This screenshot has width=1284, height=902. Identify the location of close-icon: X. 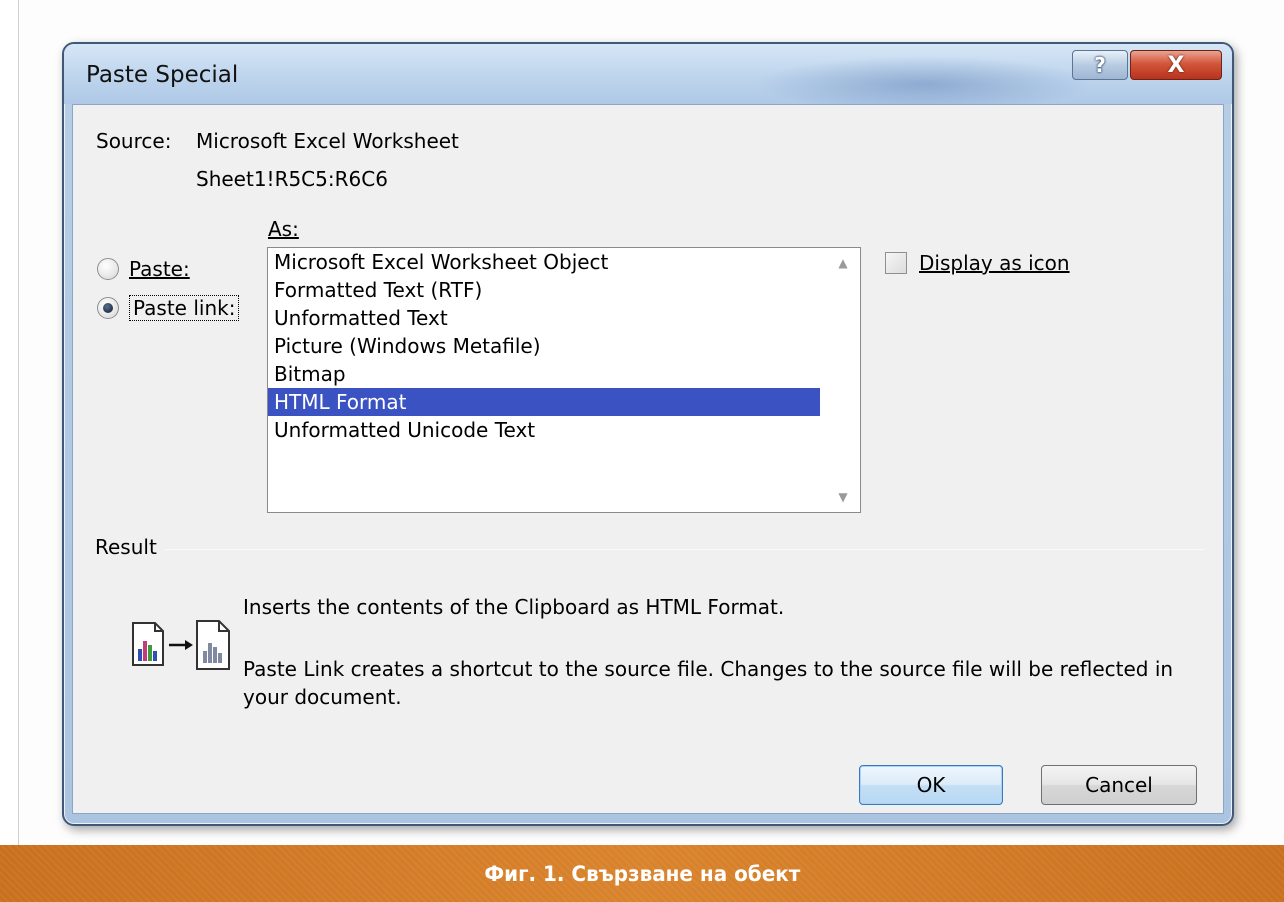
(1176, 65).